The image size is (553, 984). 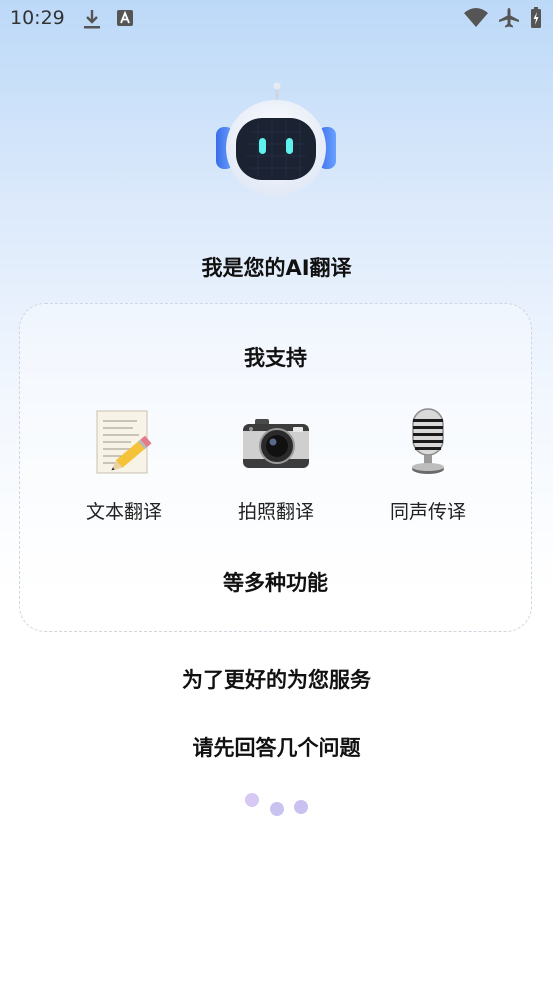 What do you see at coordinates (476, 20) in the screenshot?
I see `wifi-icon` at bounding box center [476, 20].